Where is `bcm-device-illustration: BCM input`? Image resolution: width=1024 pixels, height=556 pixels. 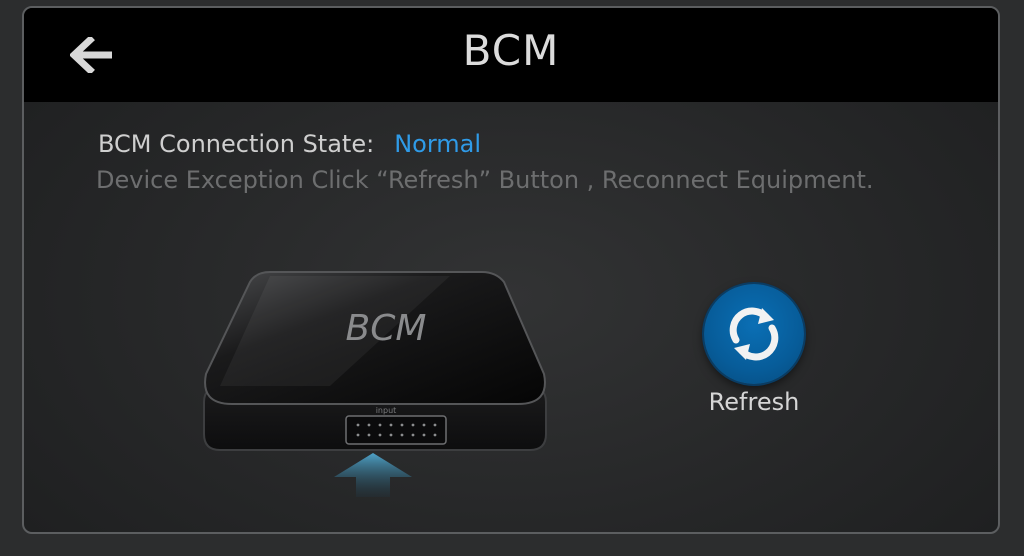 bcm-device-illustration: BCM input is located at coordinates (375, 361).